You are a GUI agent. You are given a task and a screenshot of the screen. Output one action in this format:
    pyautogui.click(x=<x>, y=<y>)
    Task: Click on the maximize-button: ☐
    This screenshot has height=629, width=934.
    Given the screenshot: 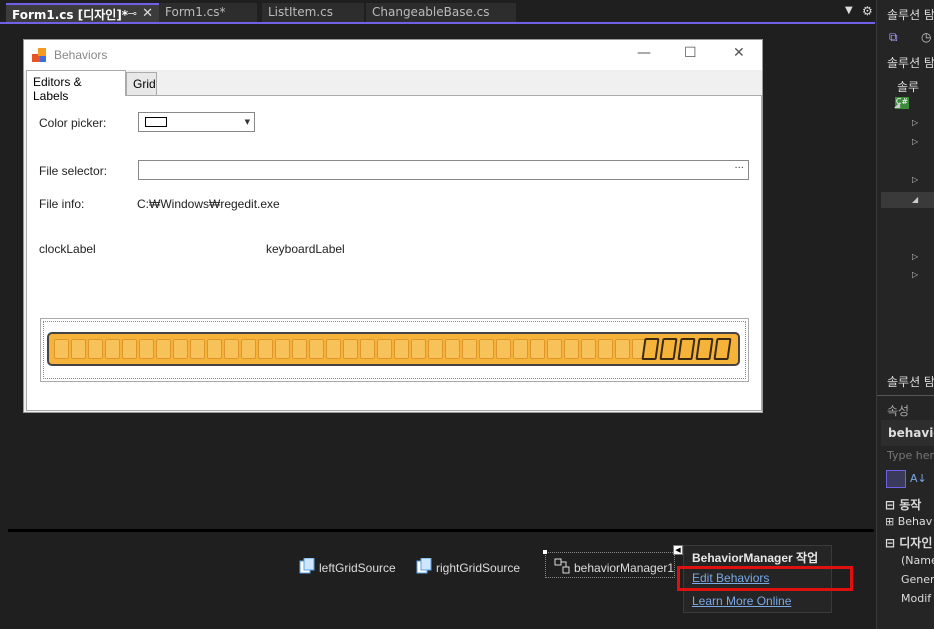 What is the action you would take?
    pyautogui.click(x=690, y=53)
    